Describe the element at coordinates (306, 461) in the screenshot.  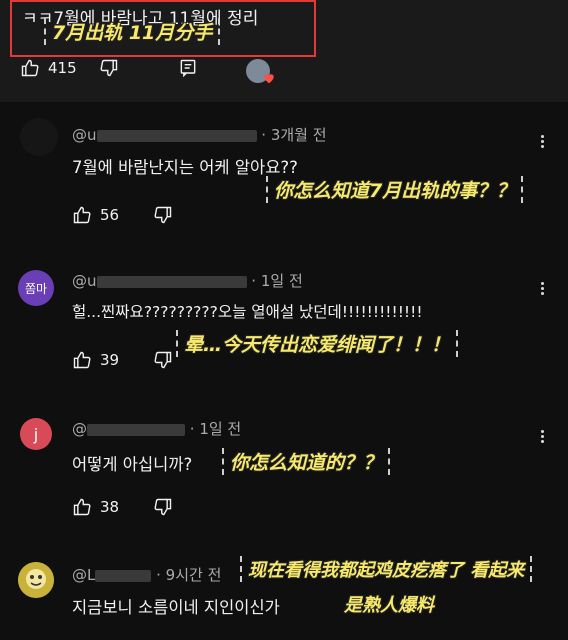
I see `reply-subtitle: 你怎么知道的？？` at that location.